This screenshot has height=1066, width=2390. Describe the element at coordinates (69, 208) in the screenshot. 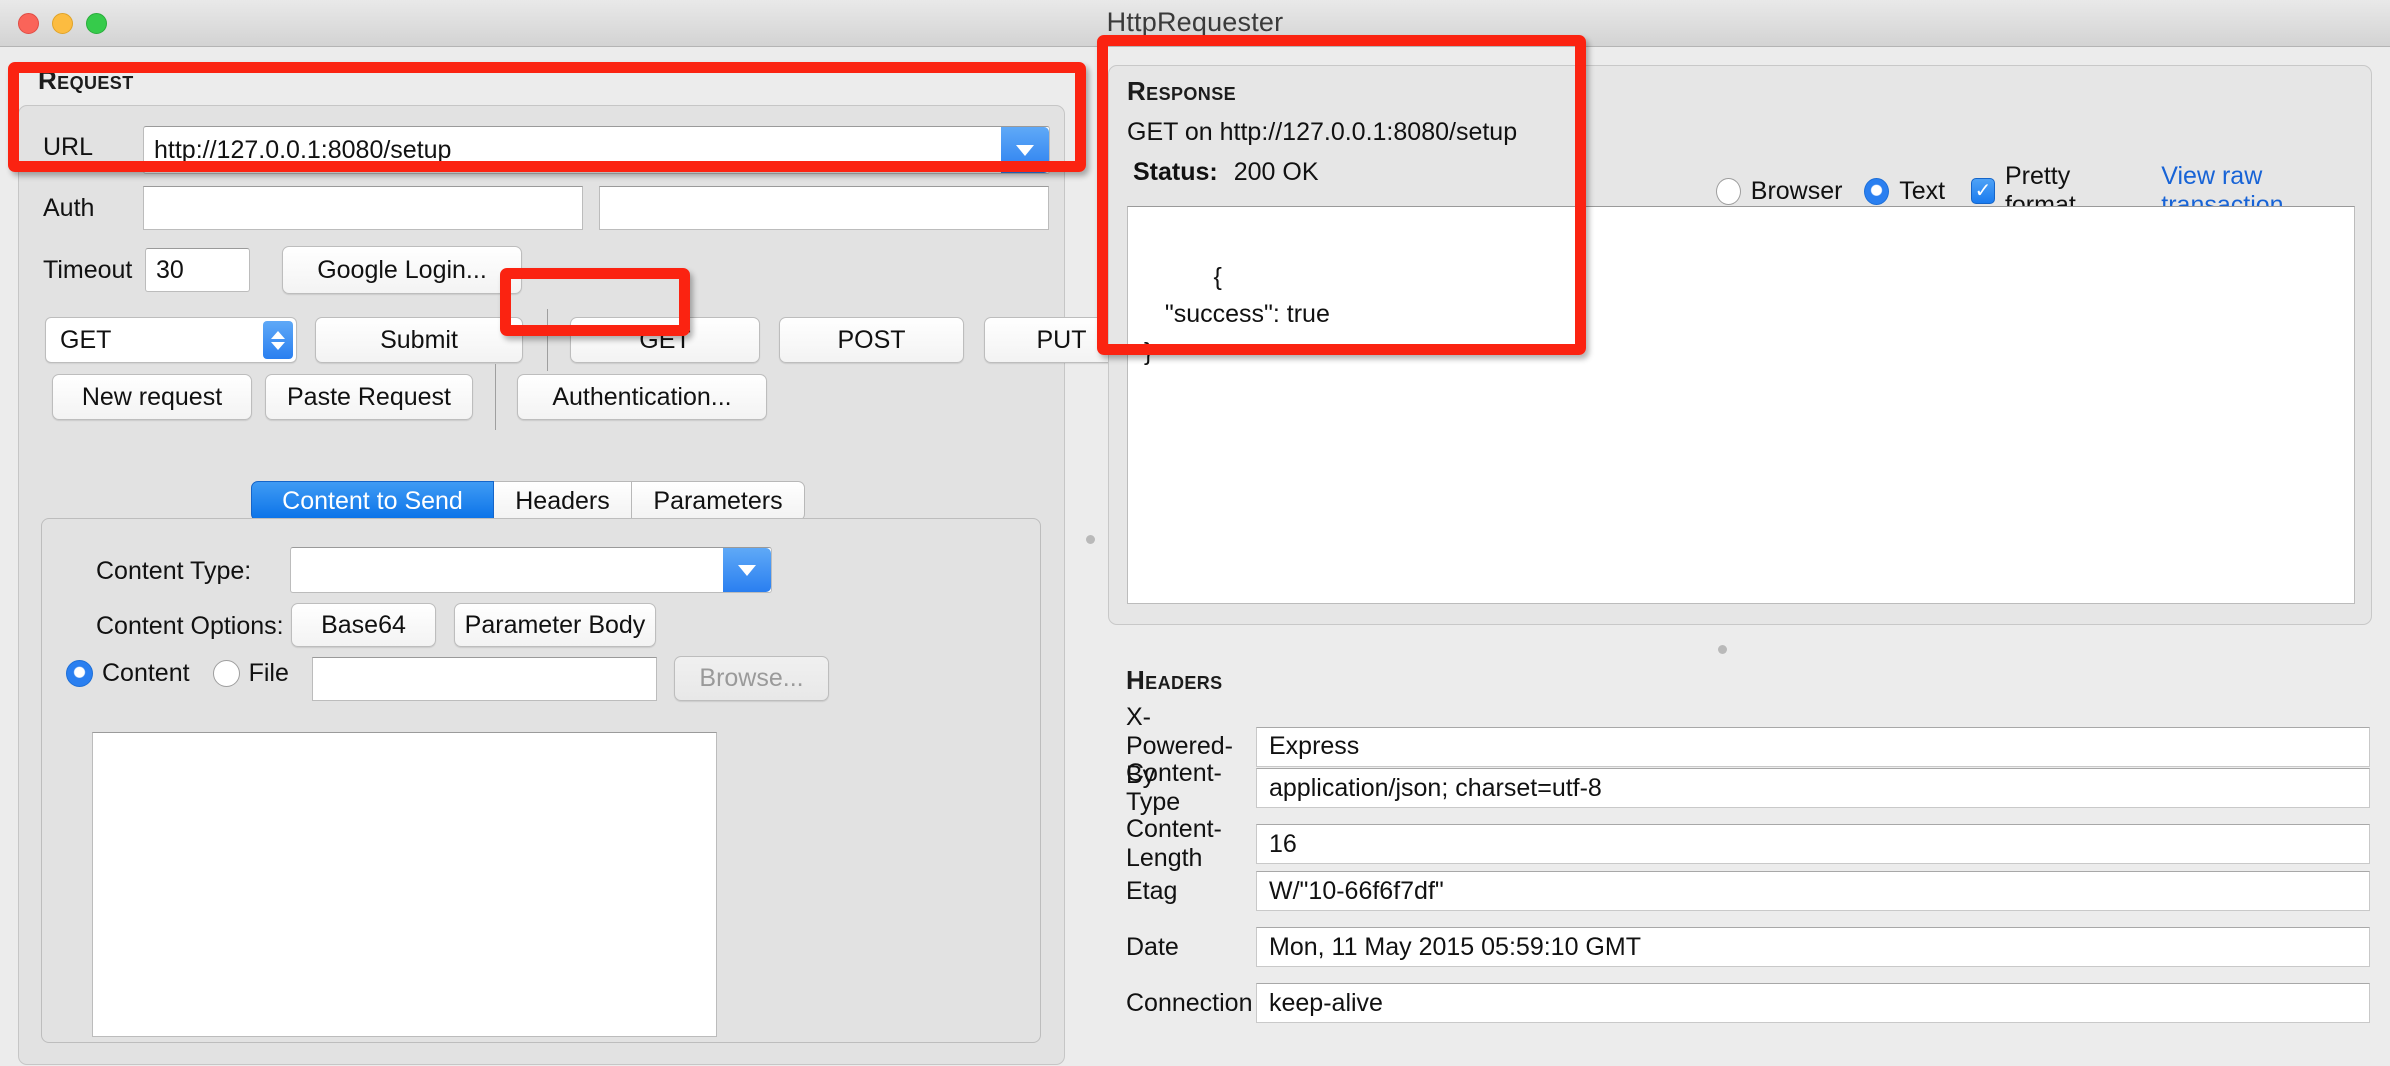

I see `auth-label: Auth` at that location.